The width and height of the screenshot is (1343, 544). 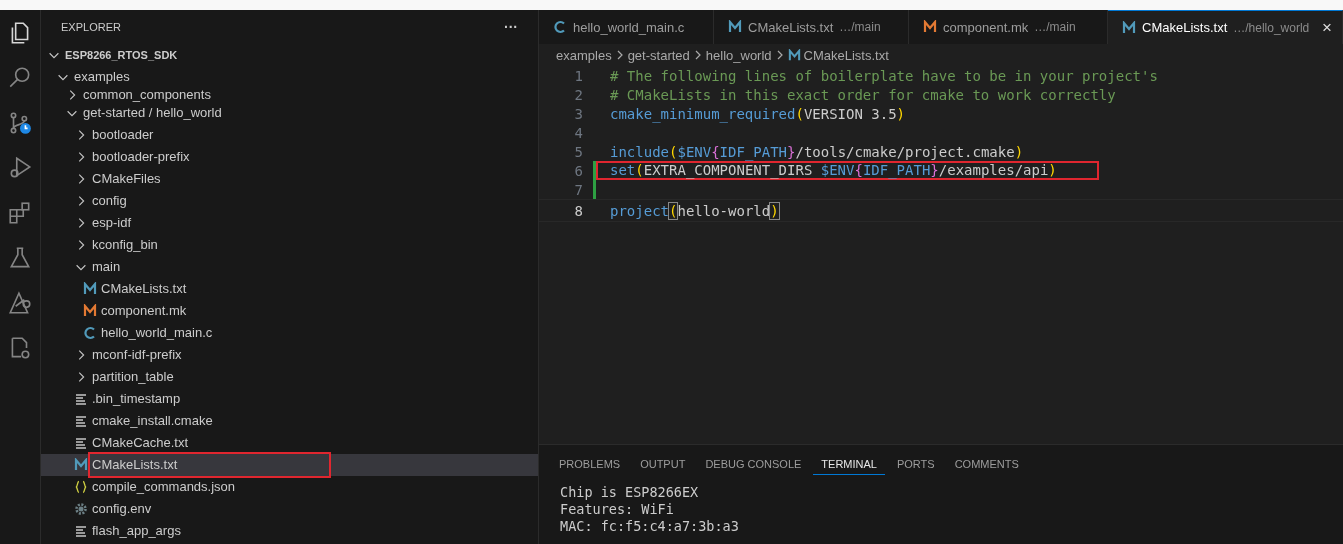 I want to click on tree-item: kconfig_bin, so click(x=289, y=245).